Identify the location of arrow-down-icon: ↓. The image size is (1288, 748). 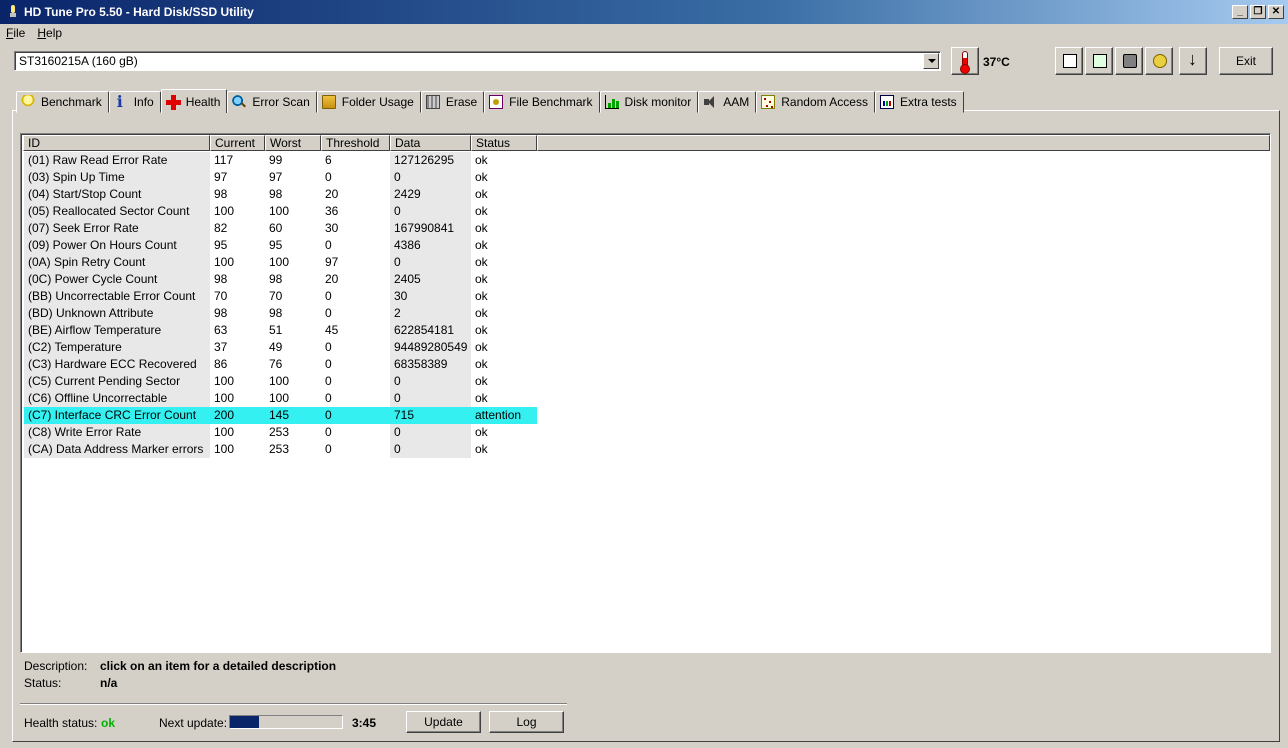
(1192, 59).